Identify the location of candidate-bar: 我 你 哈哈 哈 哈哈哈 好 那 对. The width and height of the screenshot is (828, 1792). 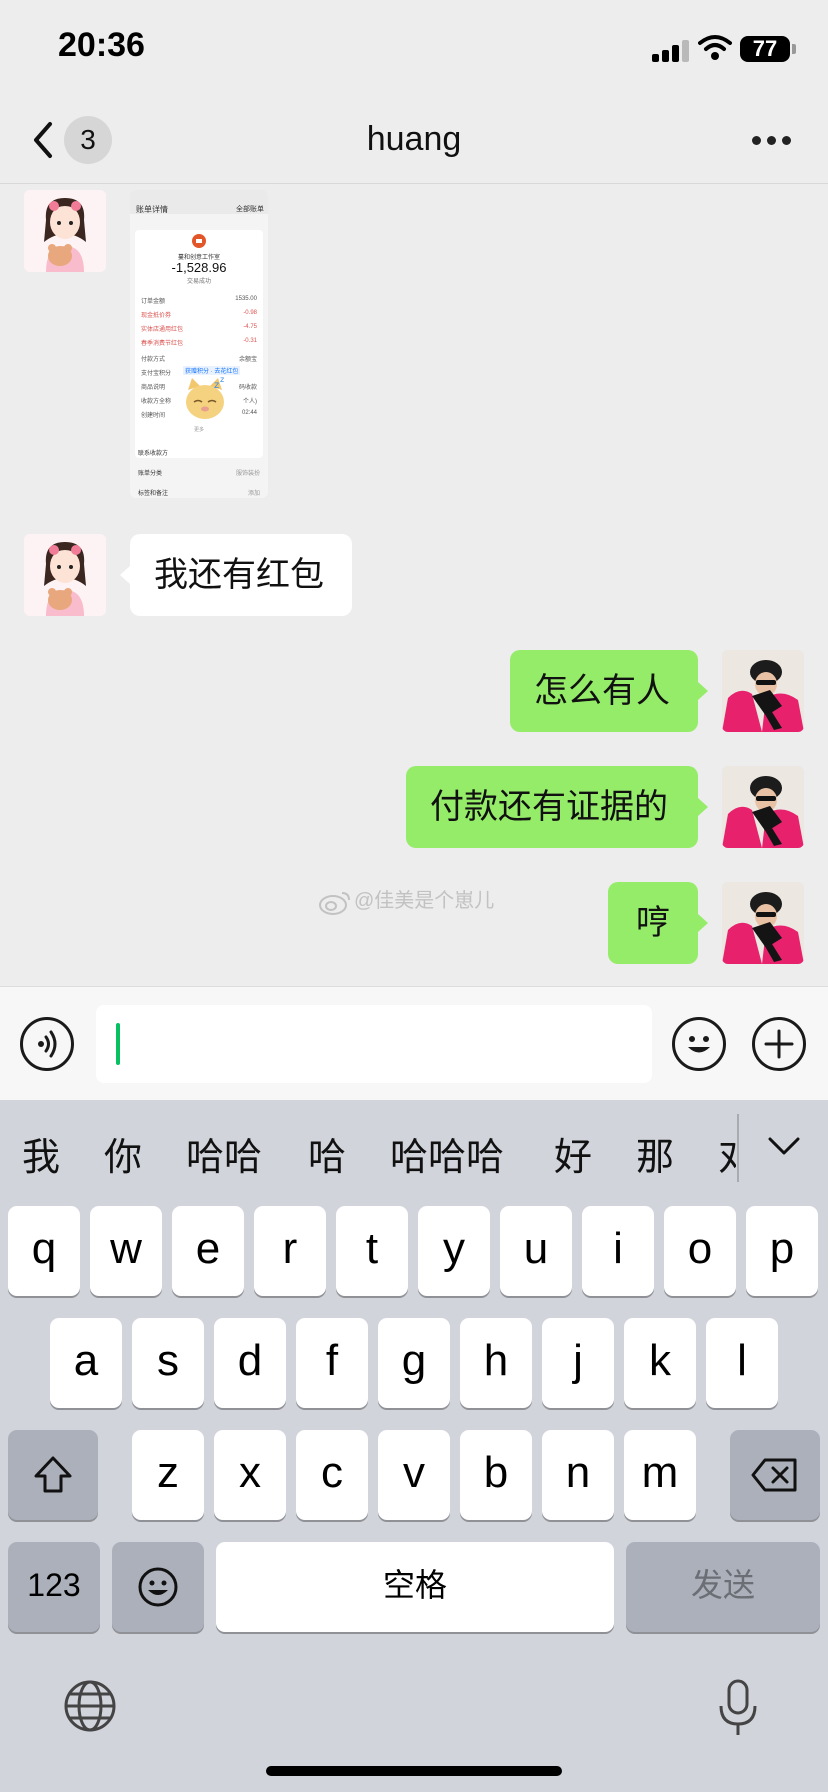
(414, 1152).